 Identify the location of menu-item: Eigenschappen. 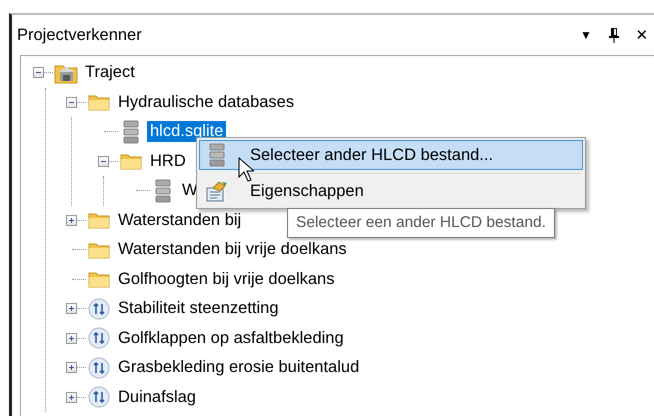
(391, 191).